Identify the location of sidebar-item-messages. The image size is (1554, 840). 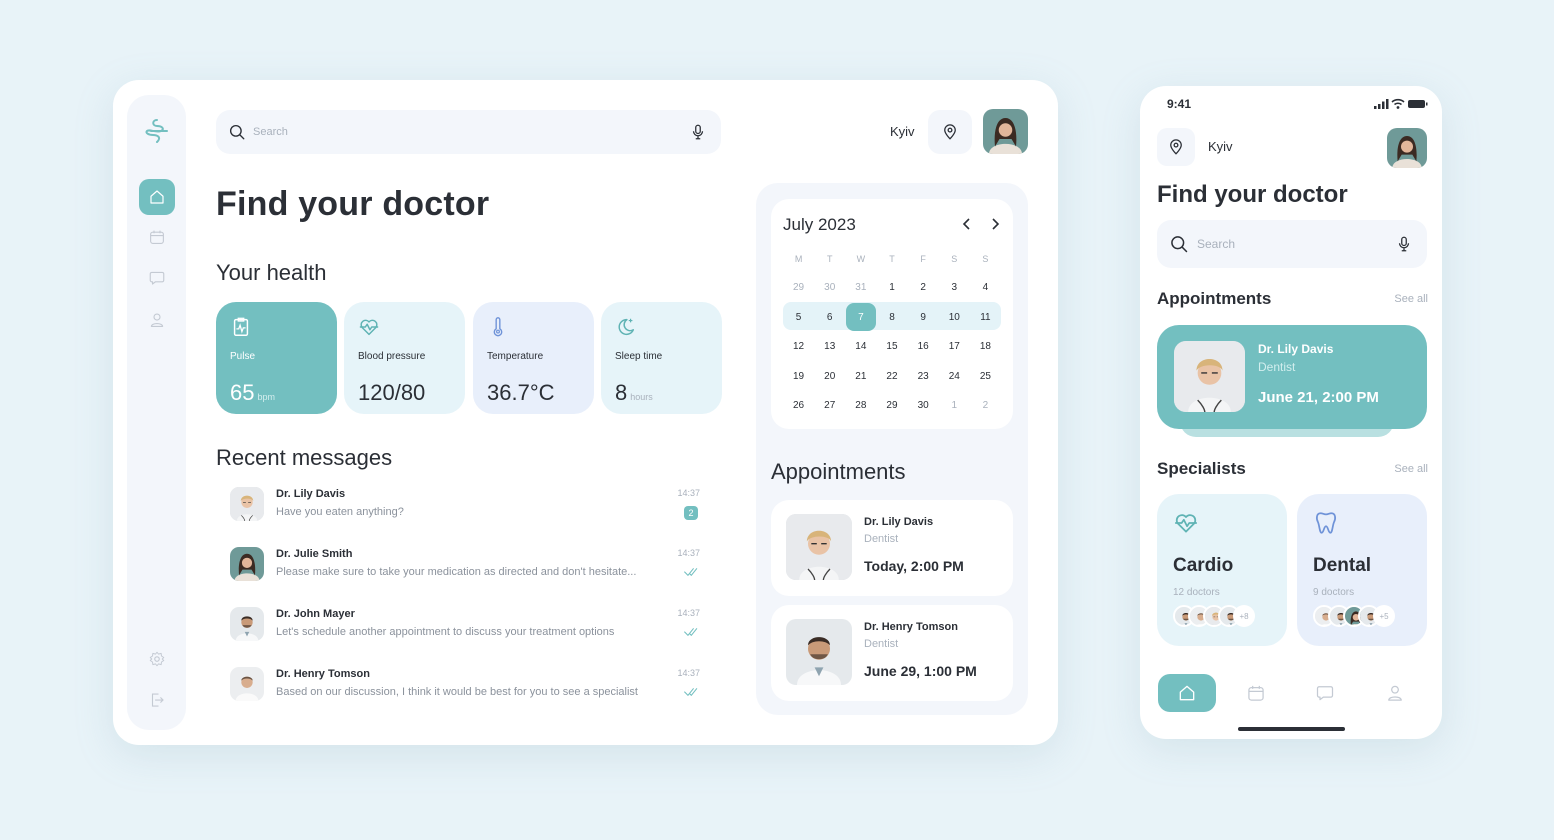
(157, 278).